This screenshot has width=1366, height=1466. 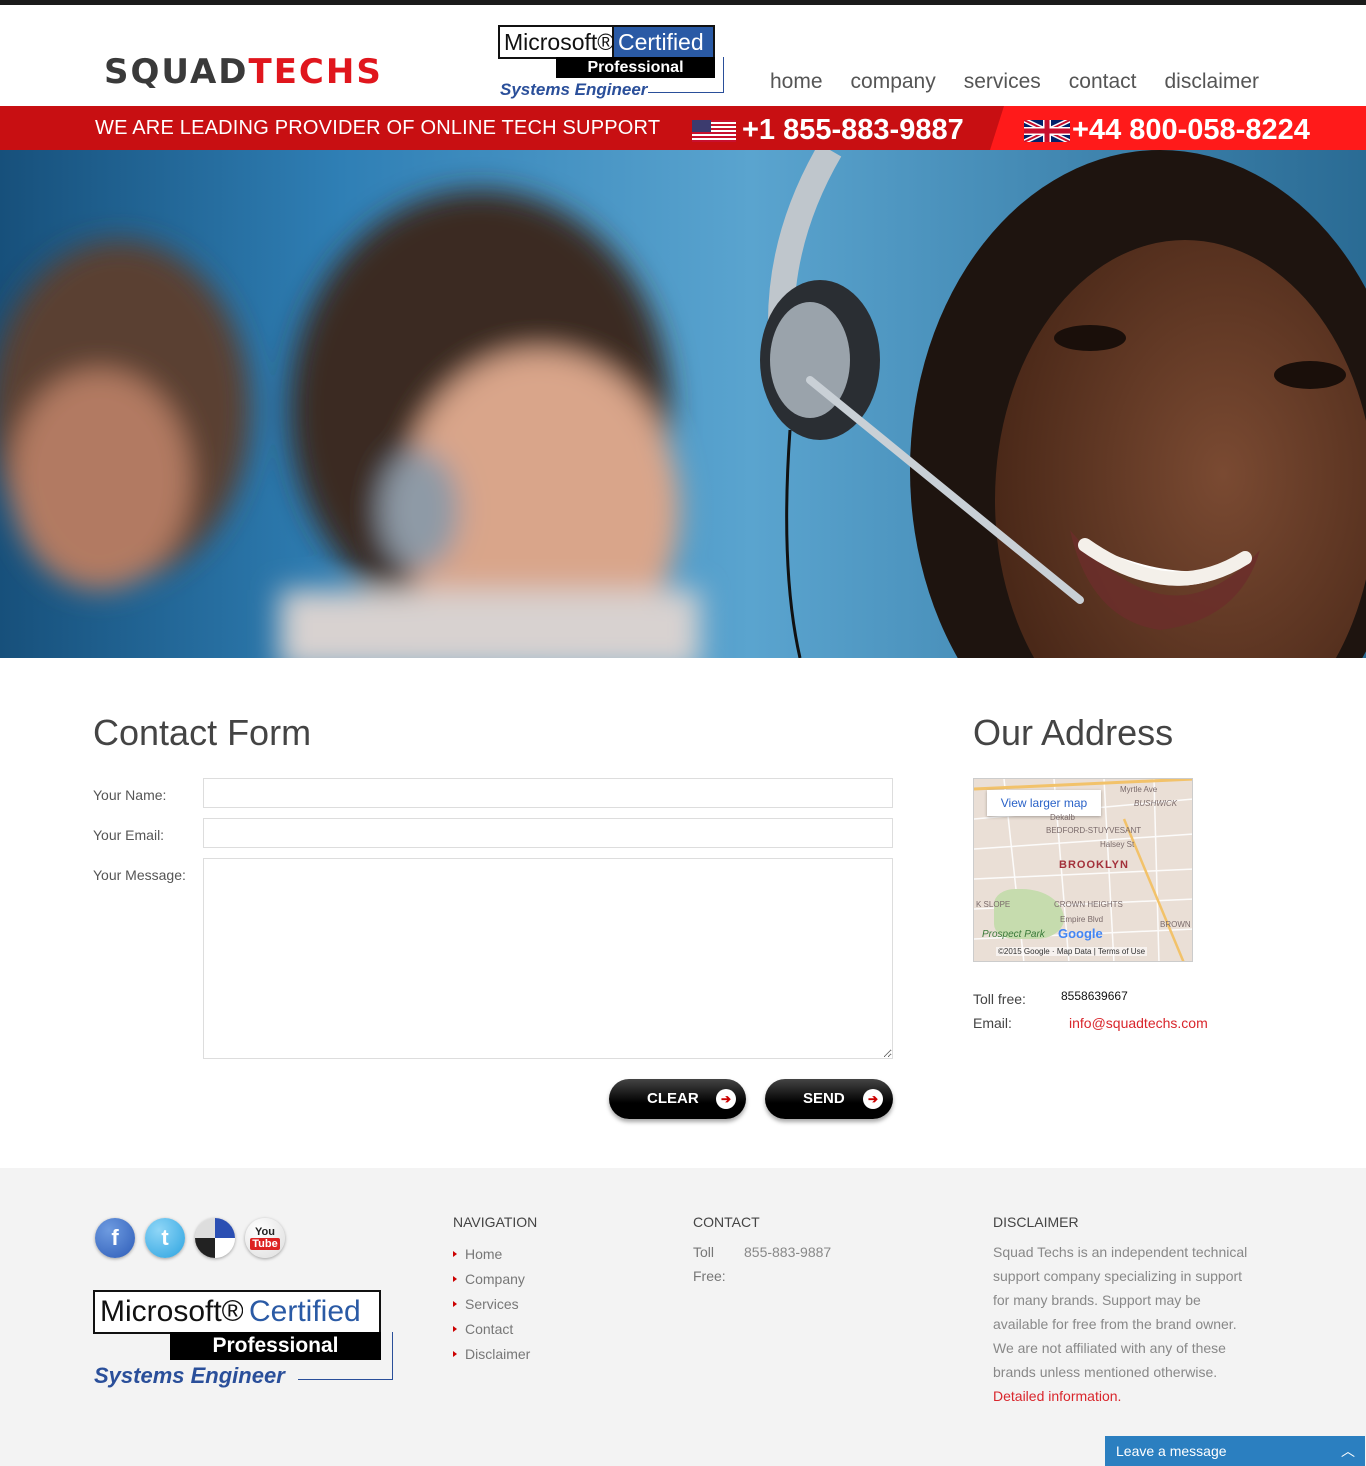 I want to click on disclaimer-line: support company specializing in support, so click(x=1118, y=1276).